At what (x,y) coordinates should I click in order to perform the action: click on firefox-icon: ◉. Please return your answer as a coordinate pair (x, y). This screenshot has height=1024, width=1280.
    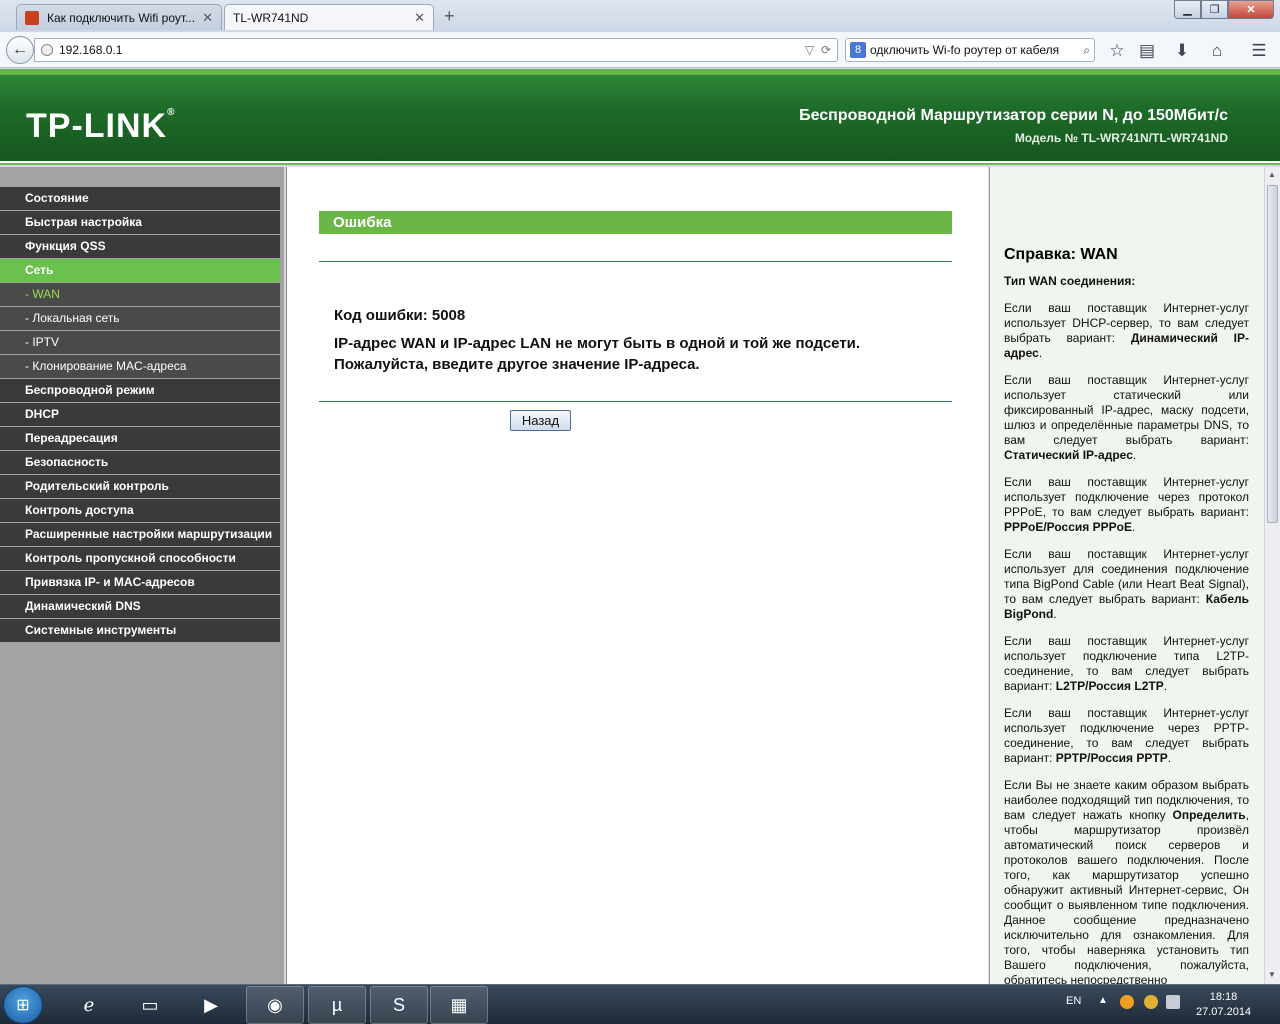
    Looking at the image, I should click on (275, 1005).